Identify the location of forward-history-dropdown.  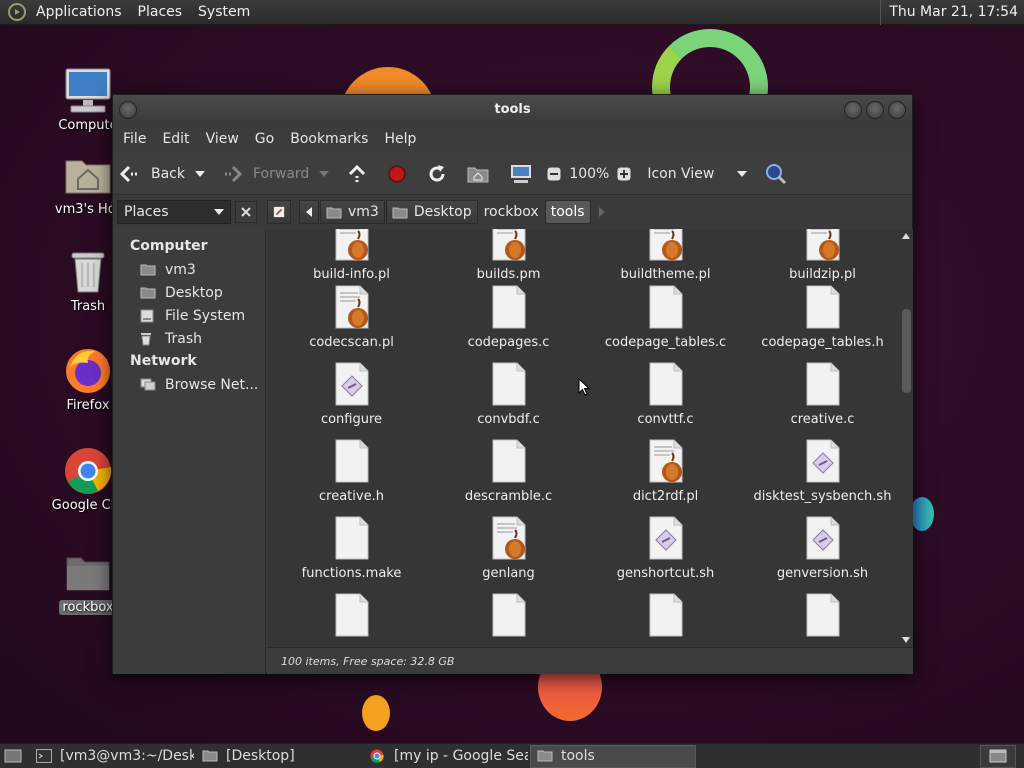
(324, 174).